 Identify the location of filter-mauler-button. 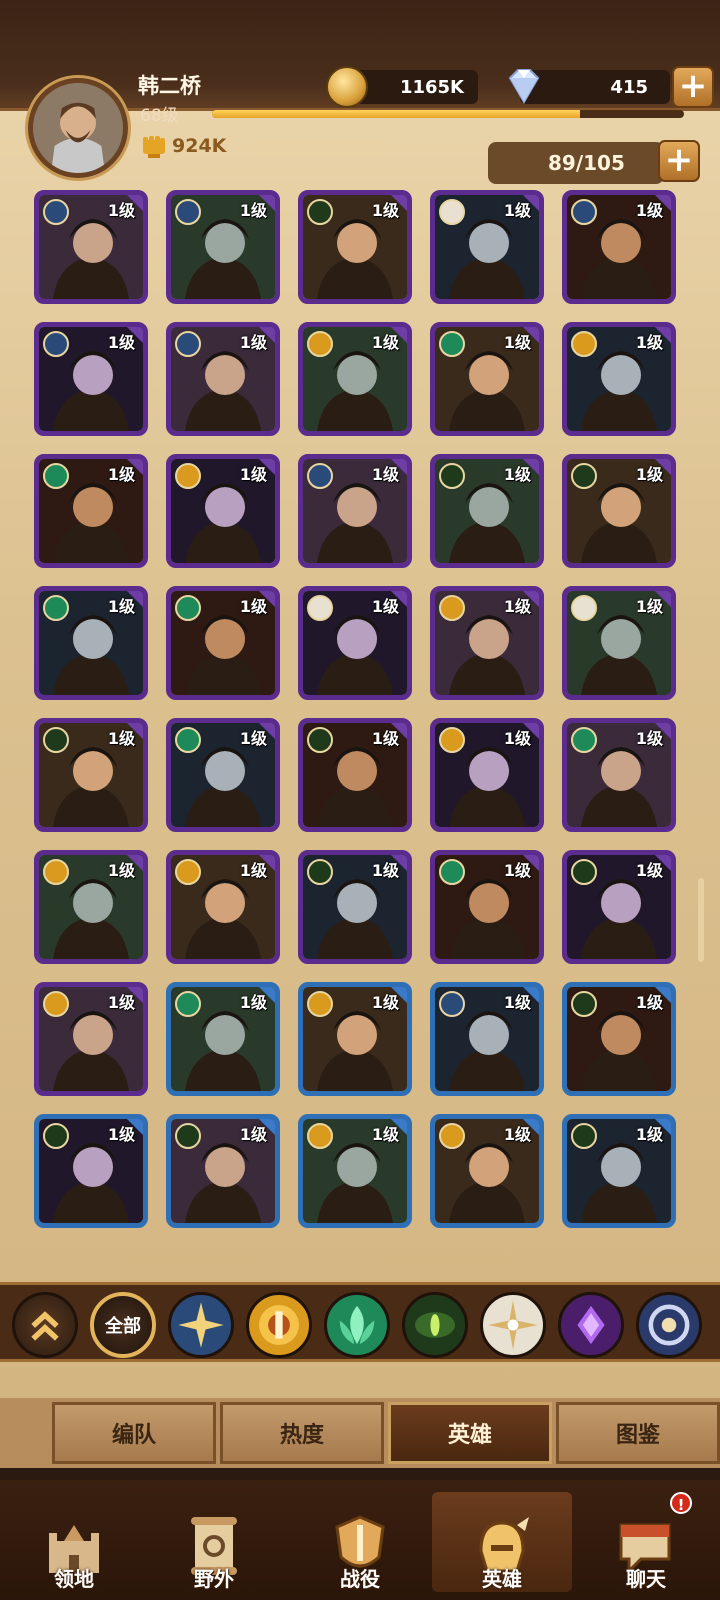
(279, 1325).